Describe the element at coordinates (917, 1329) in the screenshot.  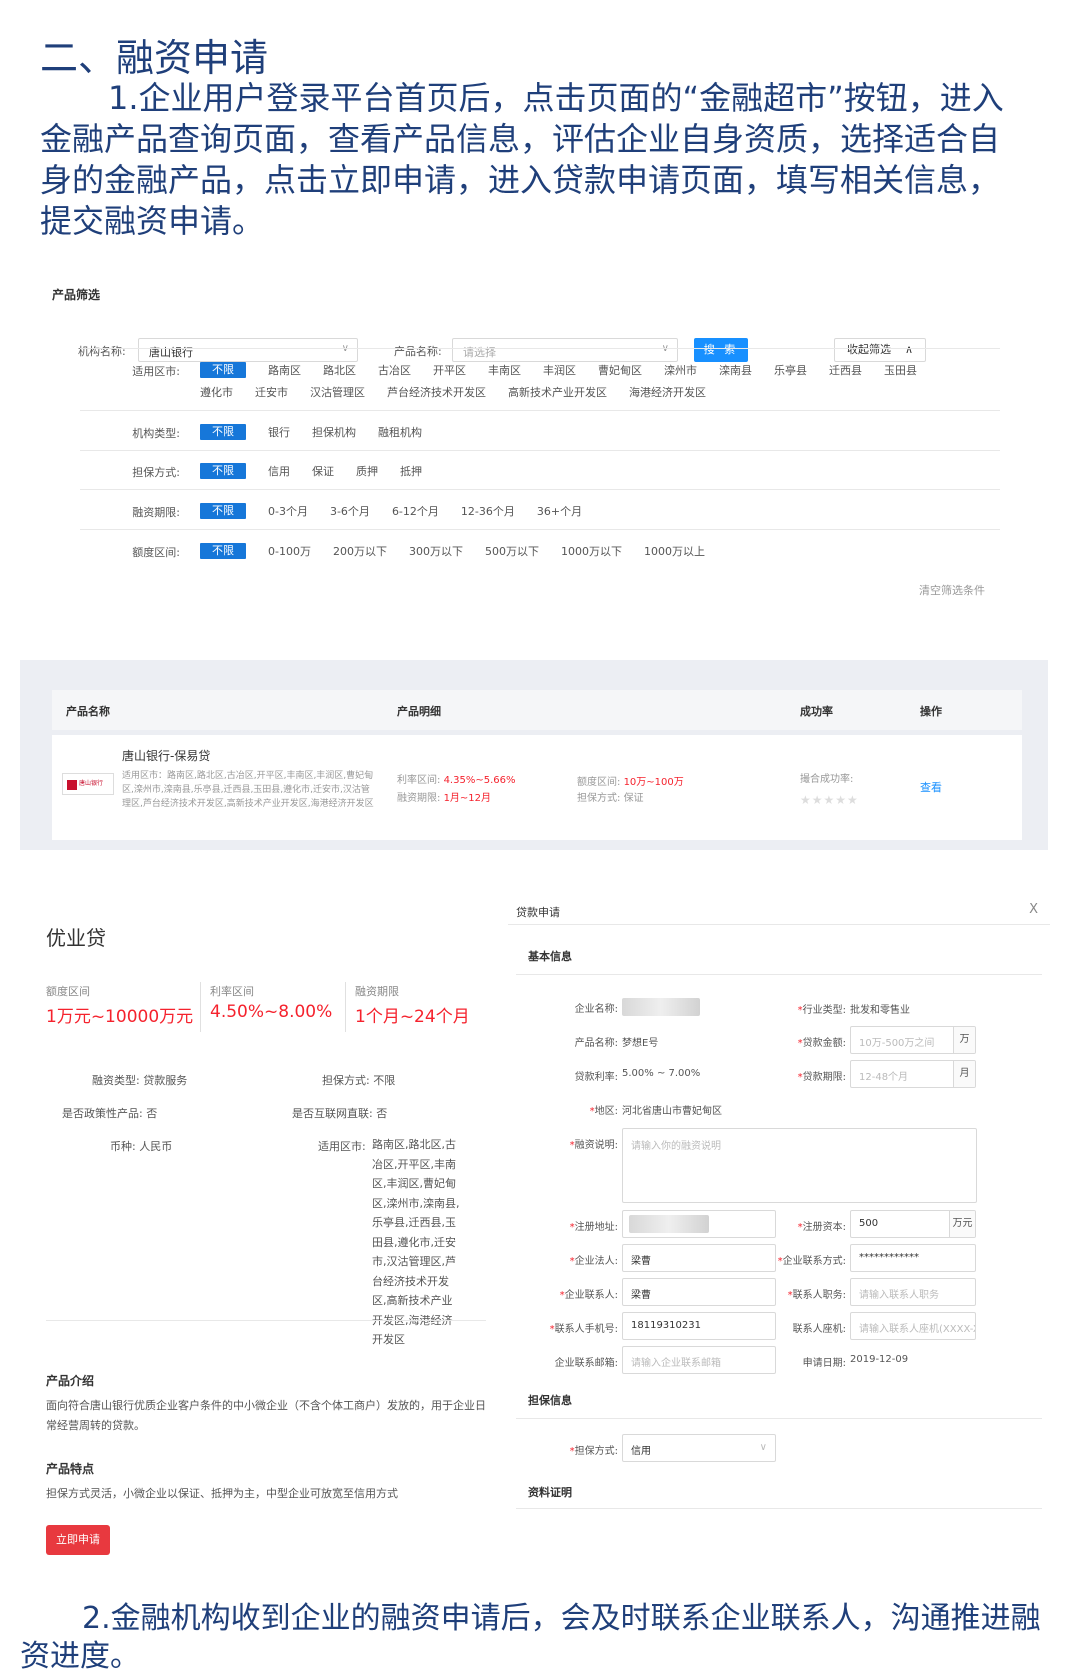
I see `landline-placeholder: 请输入联系人座机(XXXX-XXXXXXXX)` at that location.